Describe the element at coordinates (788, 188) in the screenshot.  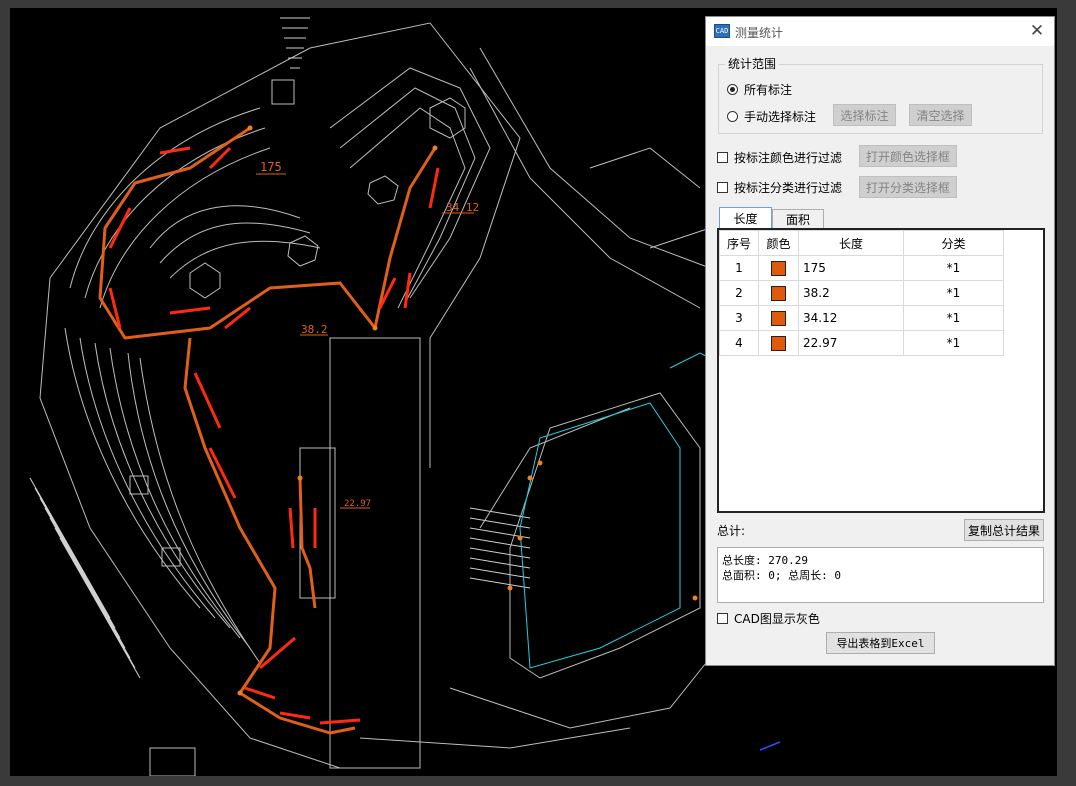
I see `filter-category-label: 按标注分类进行过滤` at that location.